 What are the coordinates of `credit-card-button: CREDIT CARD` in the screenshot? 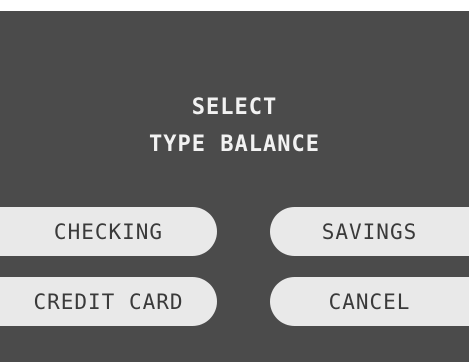 It's located at (108, 301).